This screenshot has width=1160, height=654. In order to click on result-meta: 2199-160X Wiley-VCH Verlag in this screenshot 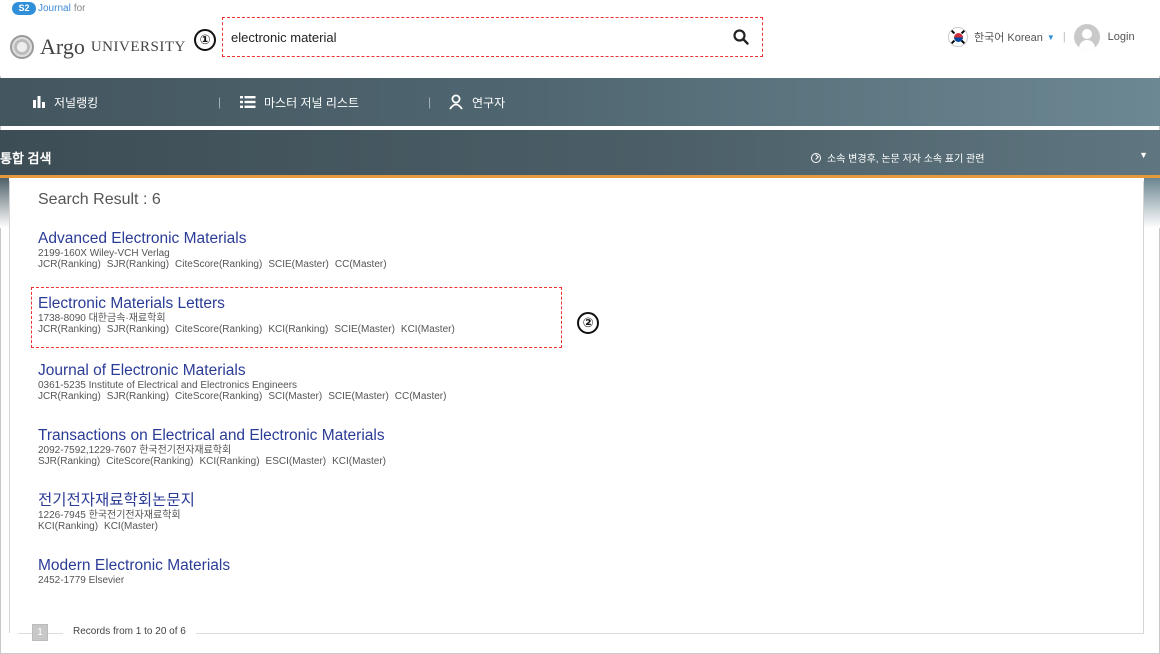, I will do `click(104, 253)`.